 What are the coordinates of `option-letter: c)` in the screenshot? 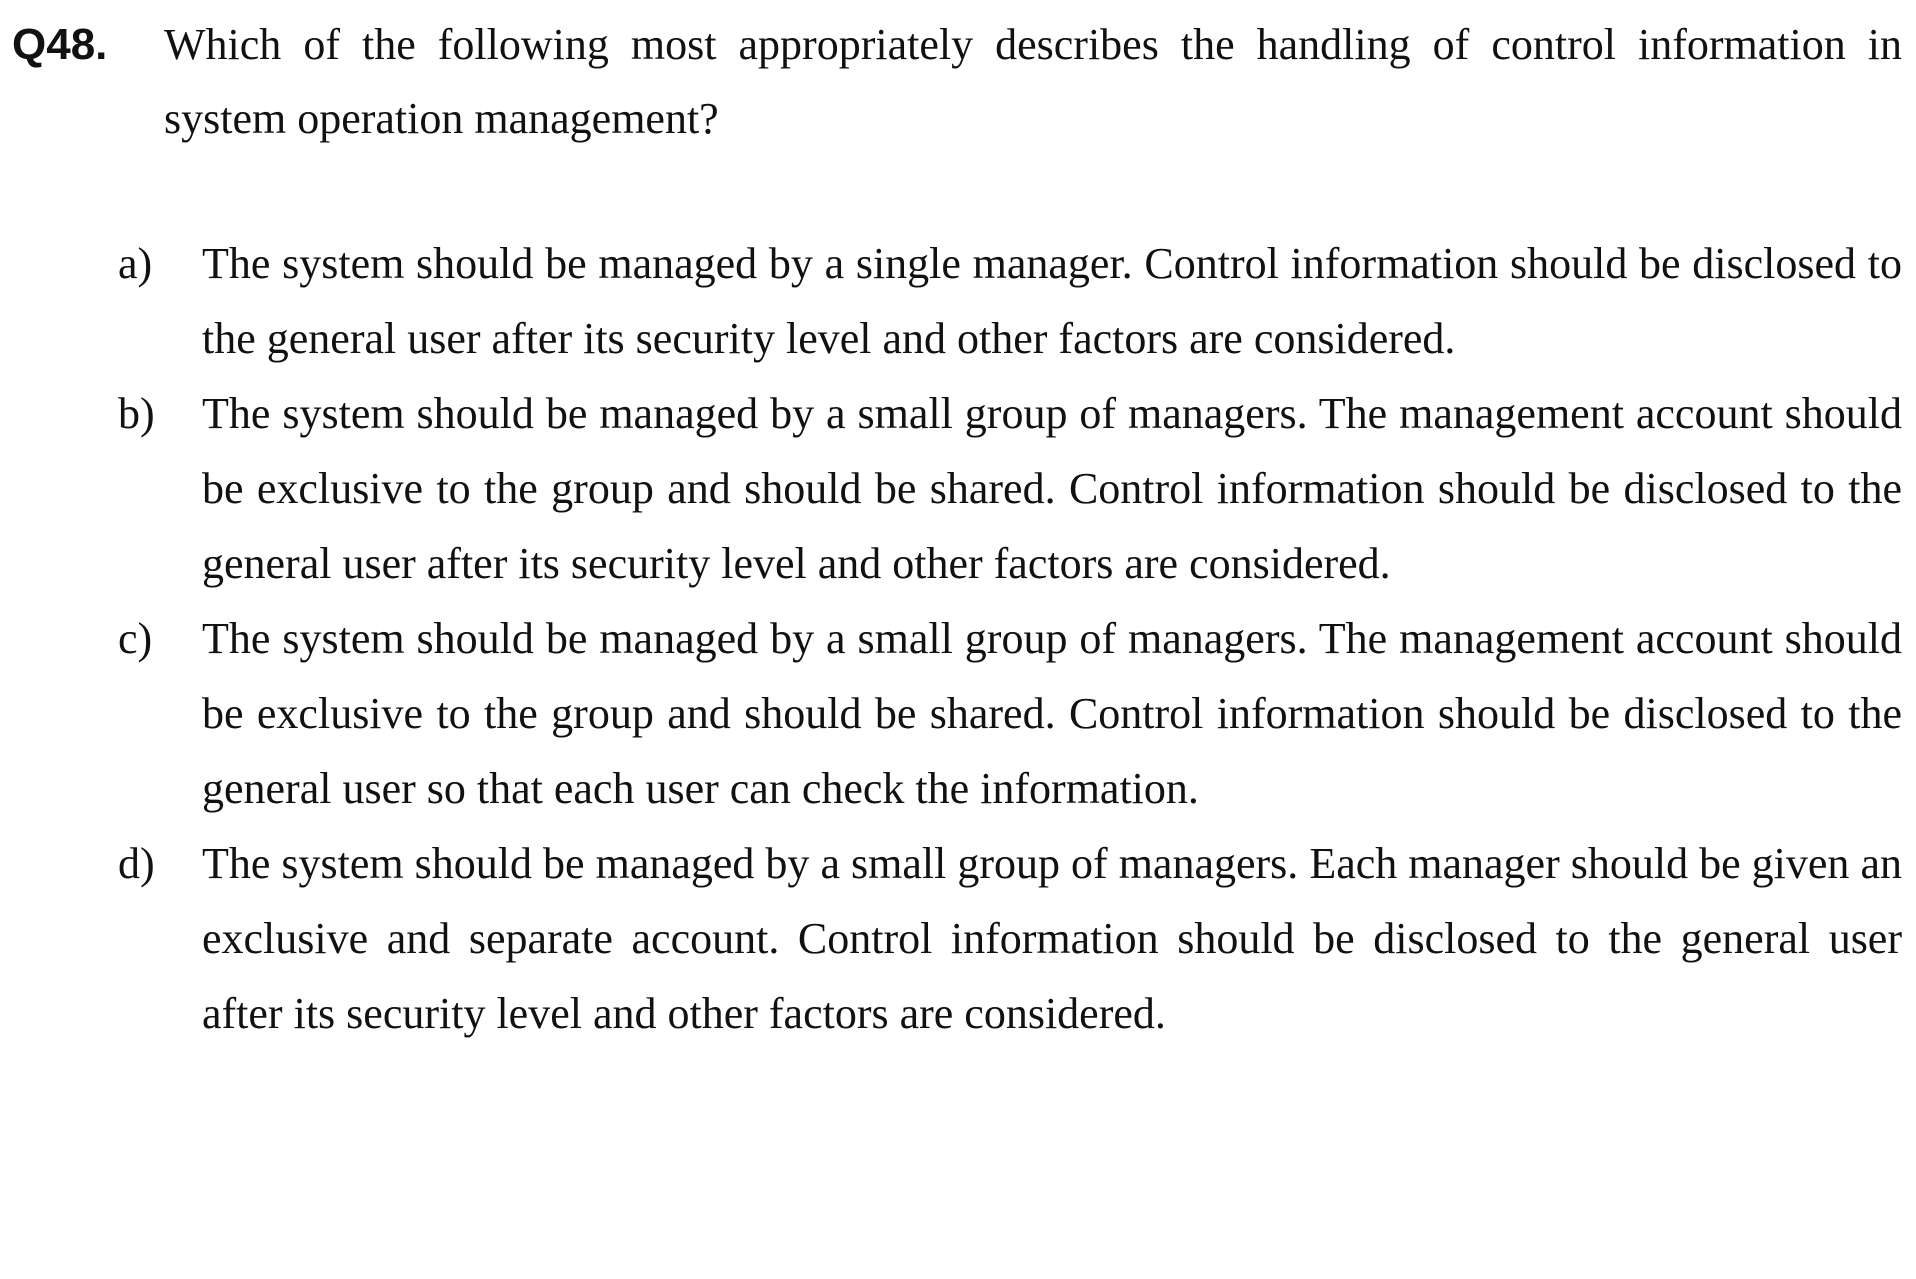 It's located at (135, 638).